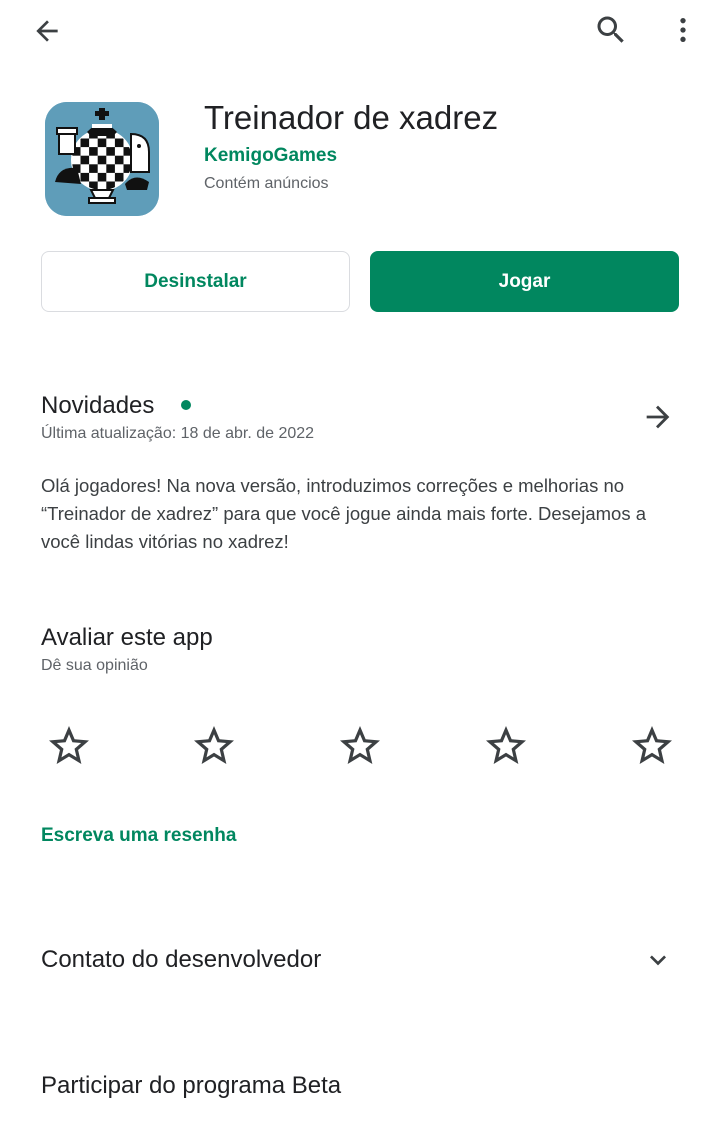 Image resolution: width=718 pixels, height=1135 pixels. I want to click on rate-app-title: Avaliar este app, so click(127, 637).